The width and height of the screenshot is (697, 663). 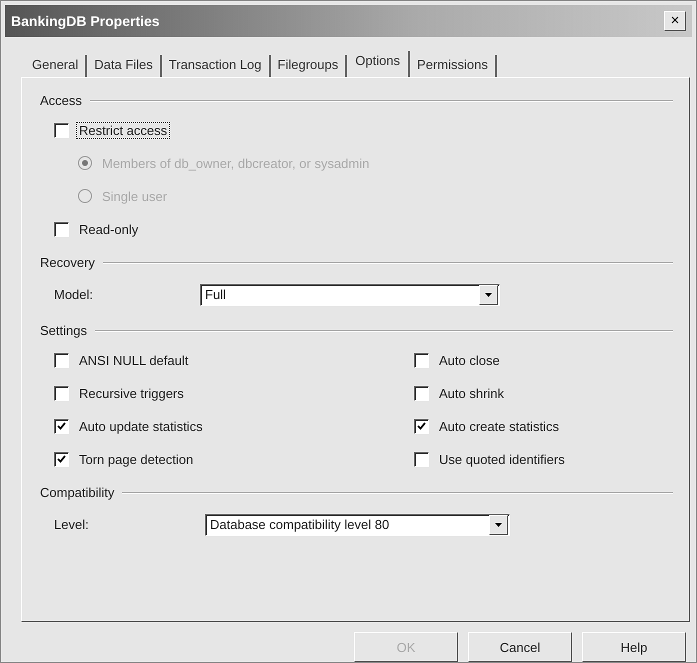 I want to click on dropdown-value: Database compatibility level 80, so click(x=300, y=524).